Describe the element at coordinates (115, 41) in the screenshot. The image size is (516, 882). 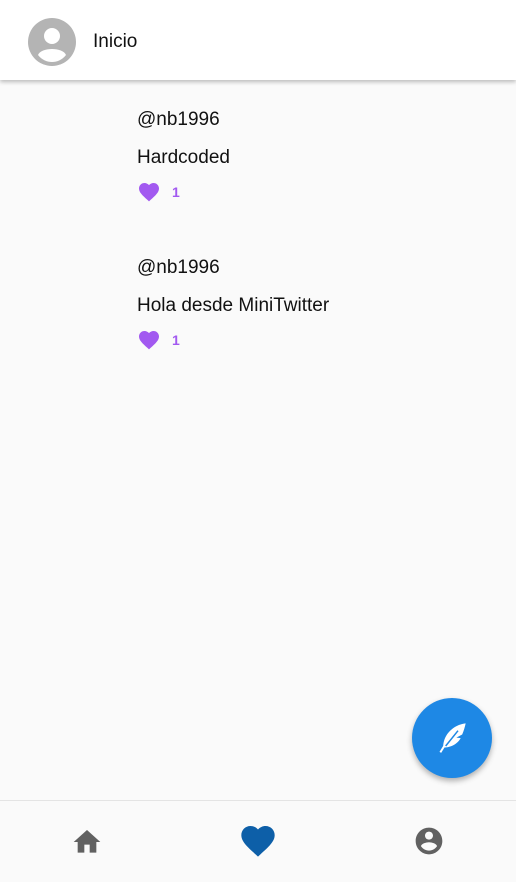
I see `page-title: Inicio` at that location.